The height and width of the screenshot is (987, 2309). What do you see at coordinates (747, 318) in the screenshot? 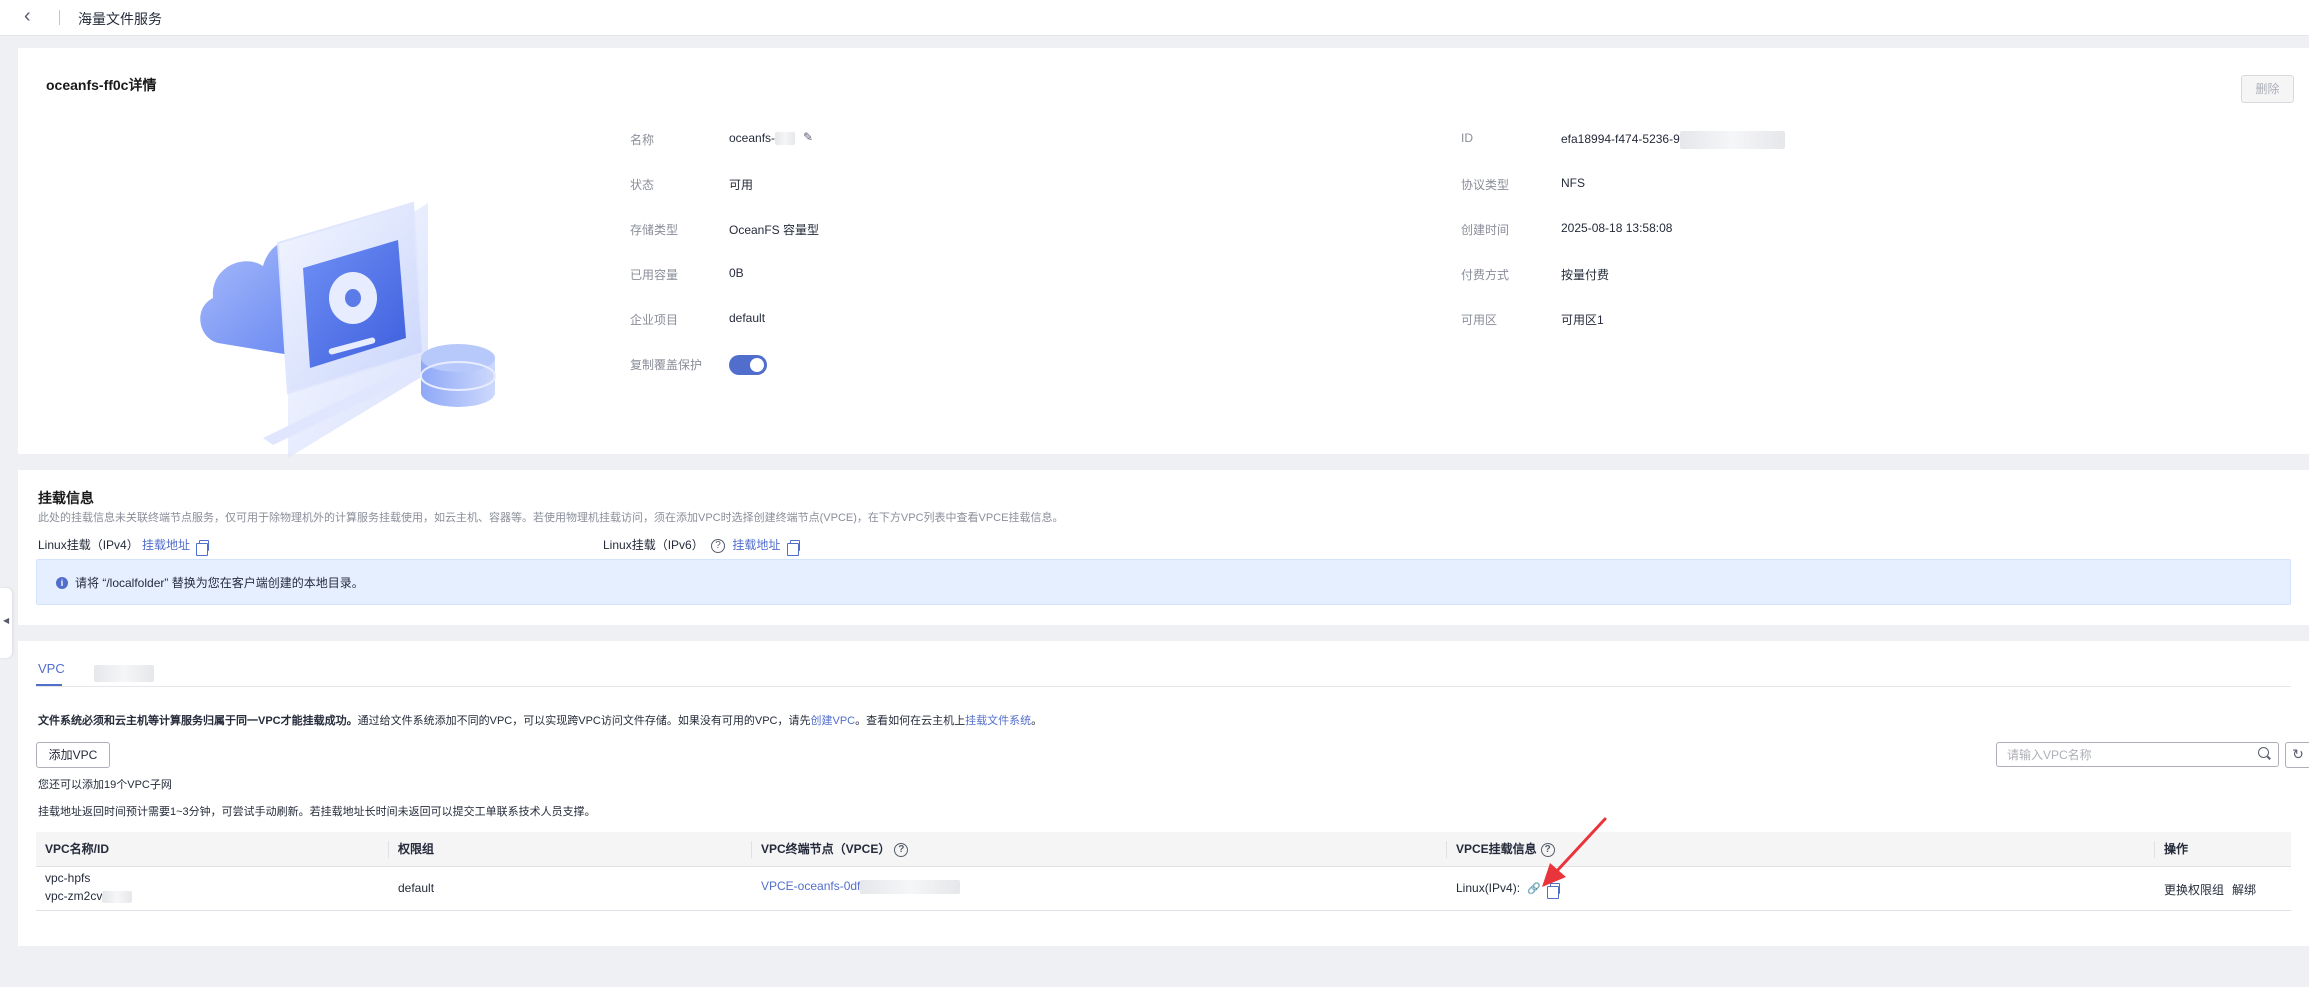
I see `enterprise-project-value: default` at bounding box center [747, 318].